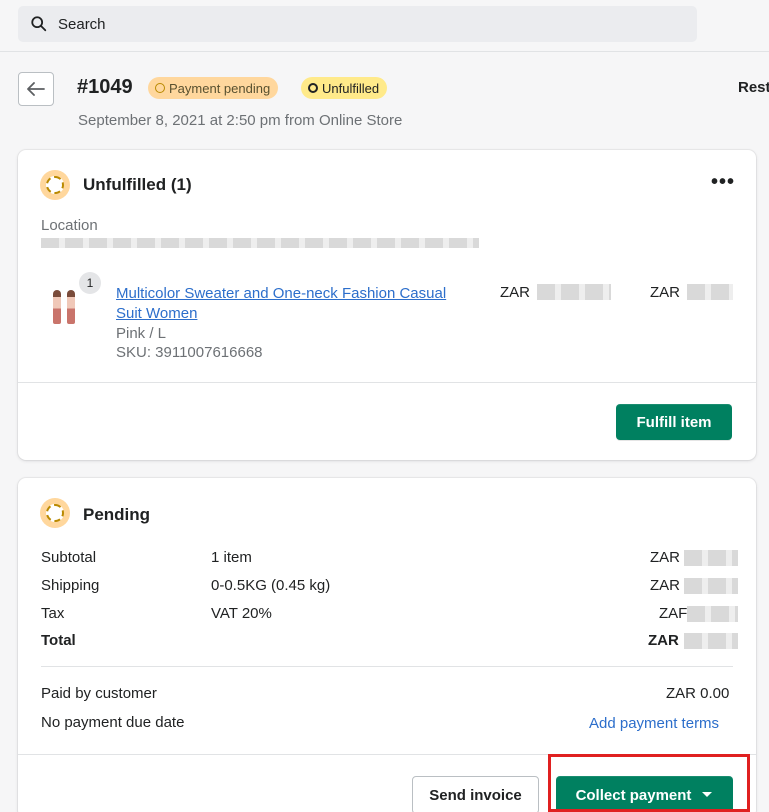 The image size is (769, 812). I want to click on unfulfilled-title: Unfulfilled (1), so click(137, 184).